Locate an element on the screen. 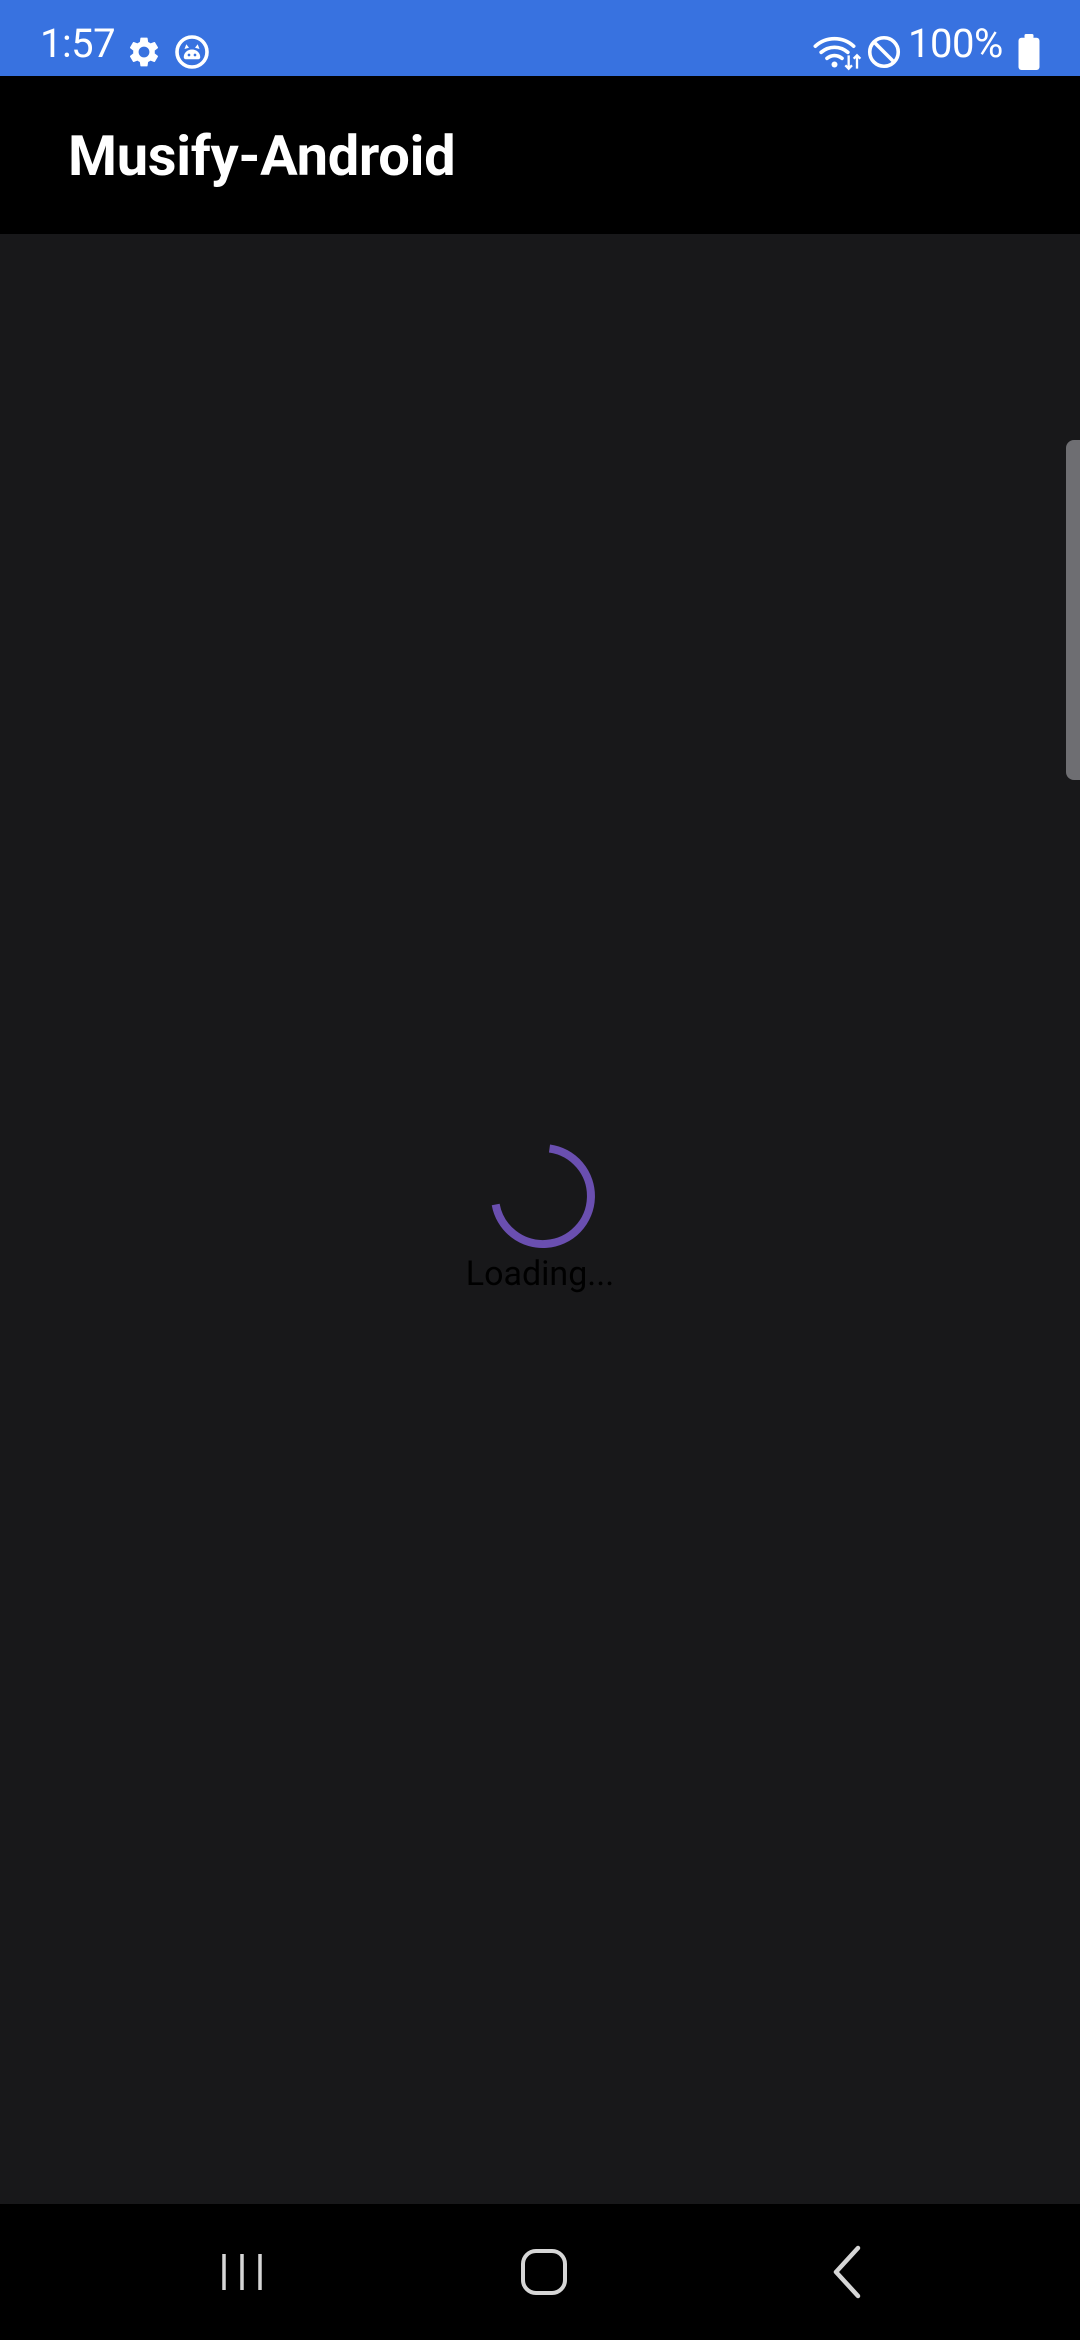  do-not-disturb-icon is located at coordinates (884, 52).